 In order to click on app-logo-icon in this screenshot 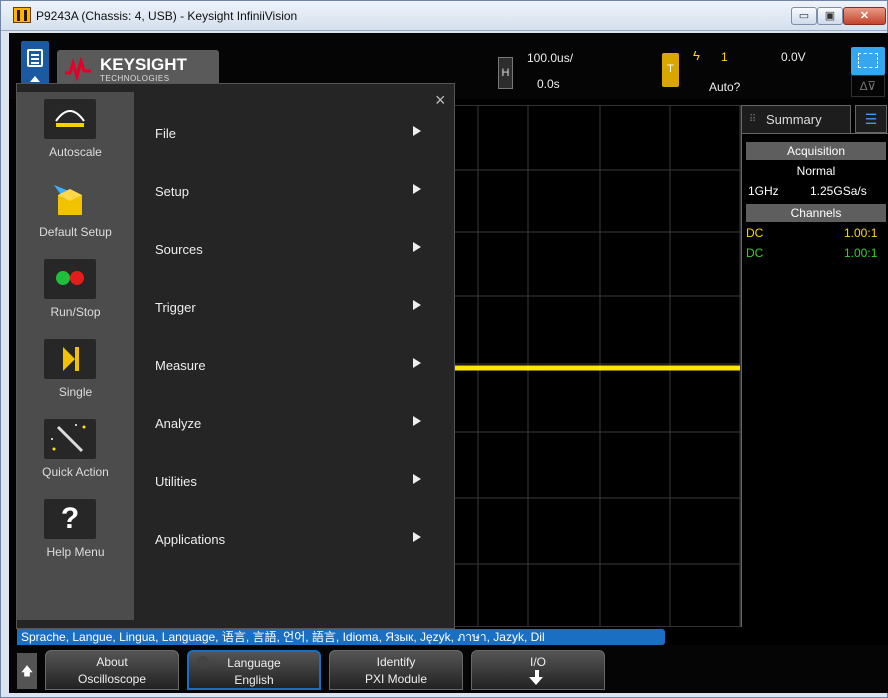, I will do `click(22, 15)`.